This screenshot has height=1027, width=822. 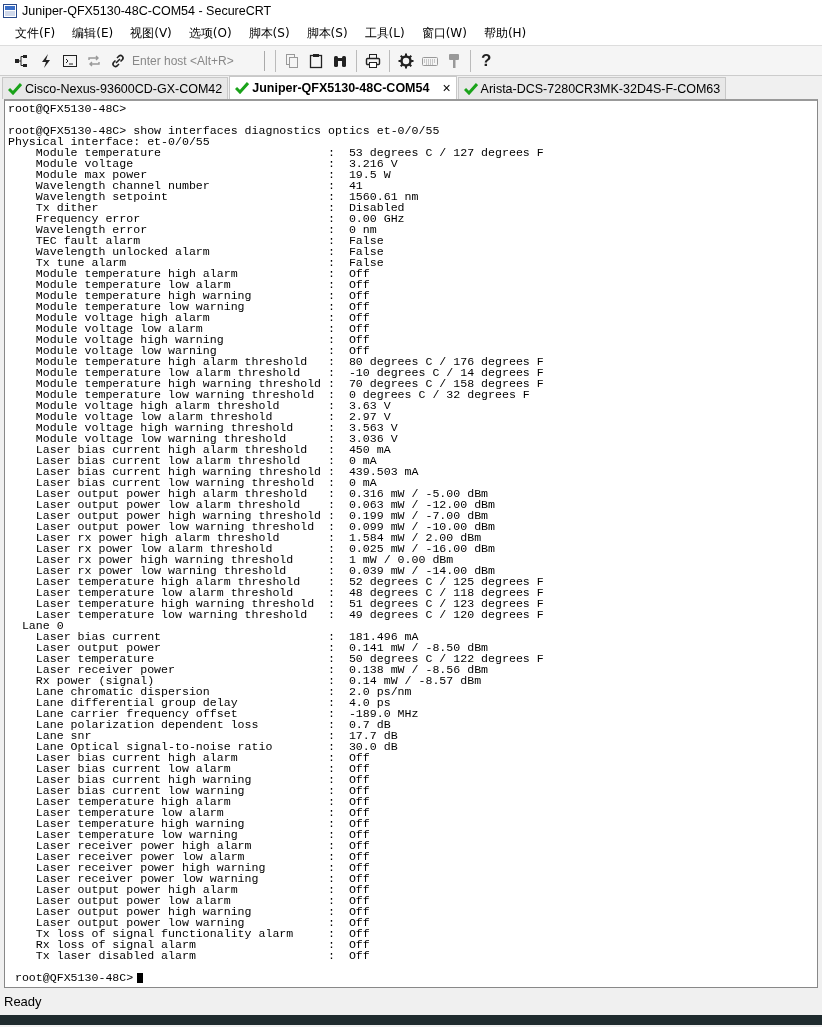 I want to click on output-value: : 2.97 V, so click(x=359, y=416).